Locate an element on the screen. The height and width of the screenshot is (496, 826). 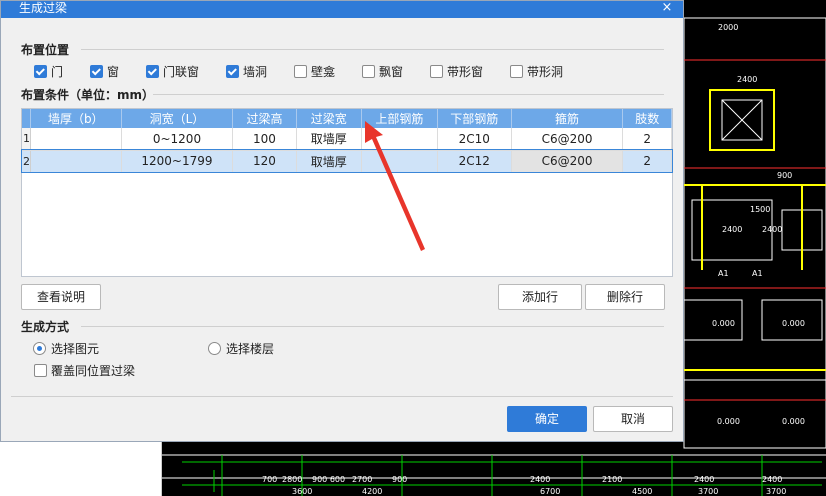
checkbox-label: 窗 is located at coordinates (113, 72).